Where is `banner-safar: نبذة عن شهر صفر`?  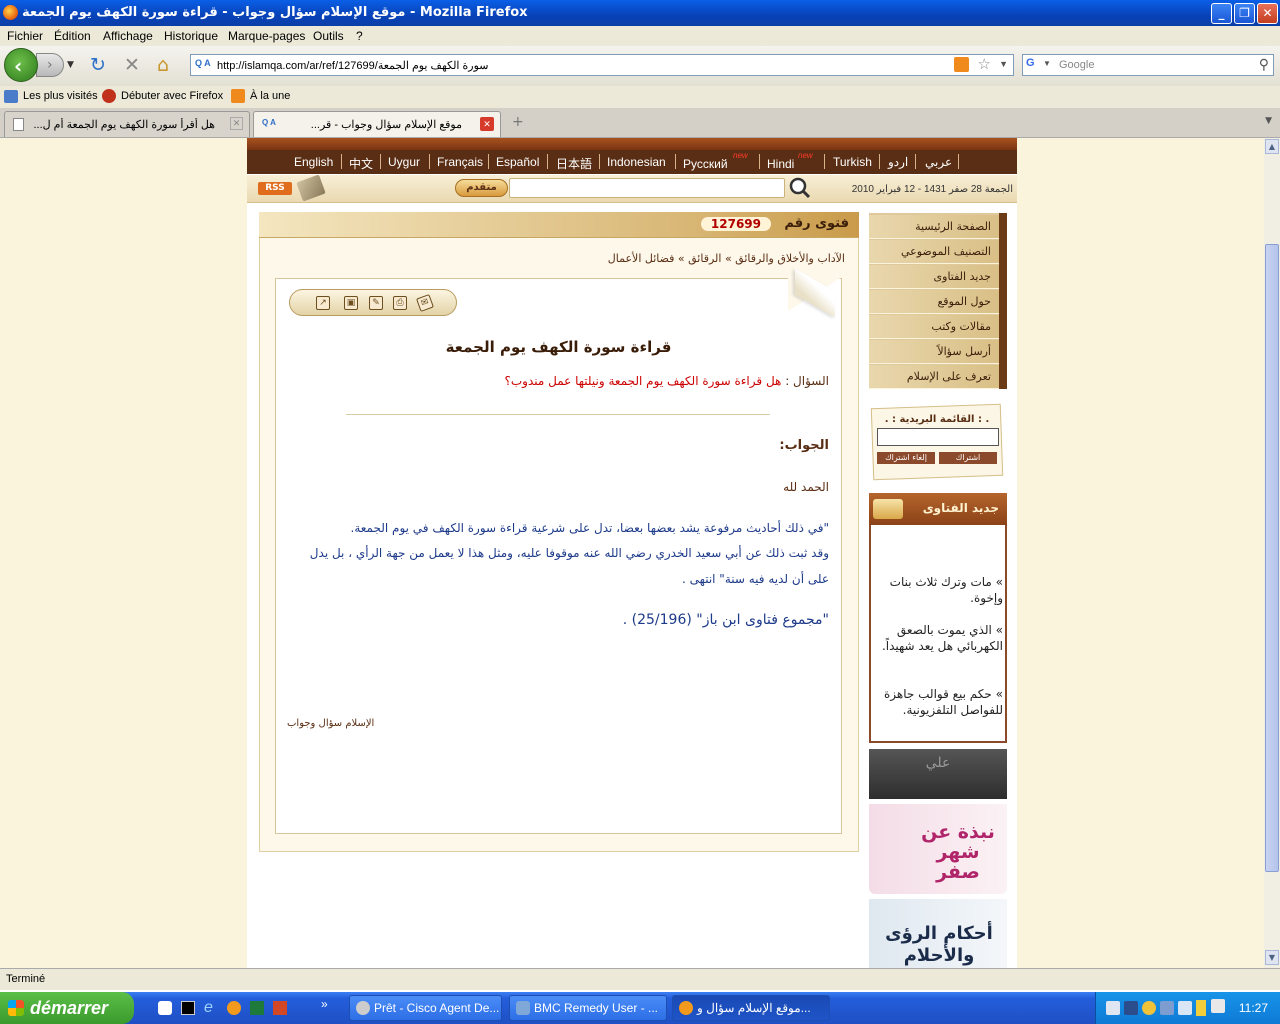 banner-safar: نبذة عن شهر صفر is located at coordinates (938, 849).